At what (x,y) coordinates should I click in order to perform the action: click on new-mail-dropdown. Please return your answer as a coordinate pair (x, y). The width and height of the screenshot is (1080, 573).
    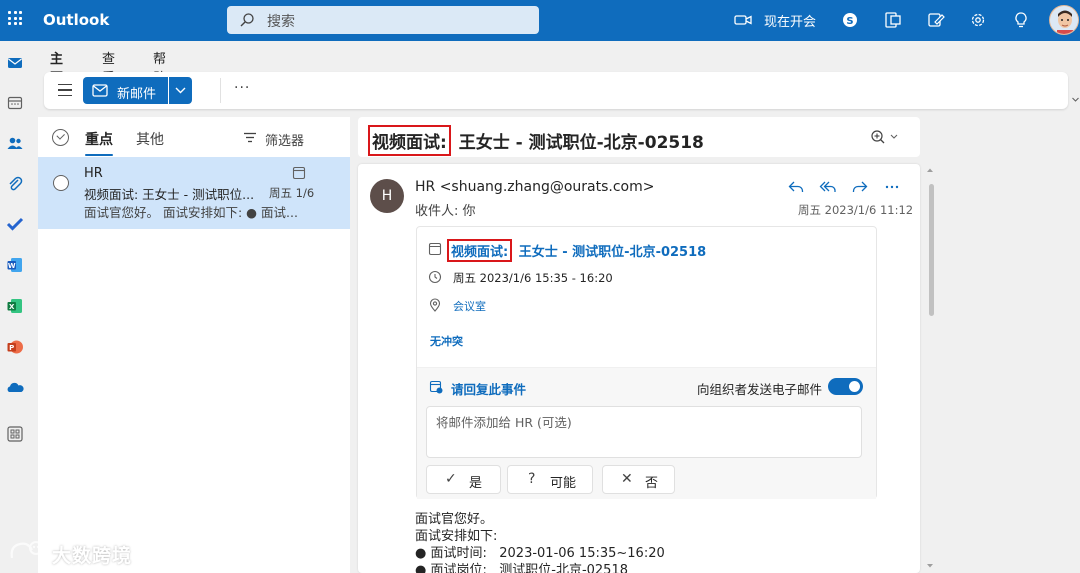
    Looking at the image, I should click on (180, 90).